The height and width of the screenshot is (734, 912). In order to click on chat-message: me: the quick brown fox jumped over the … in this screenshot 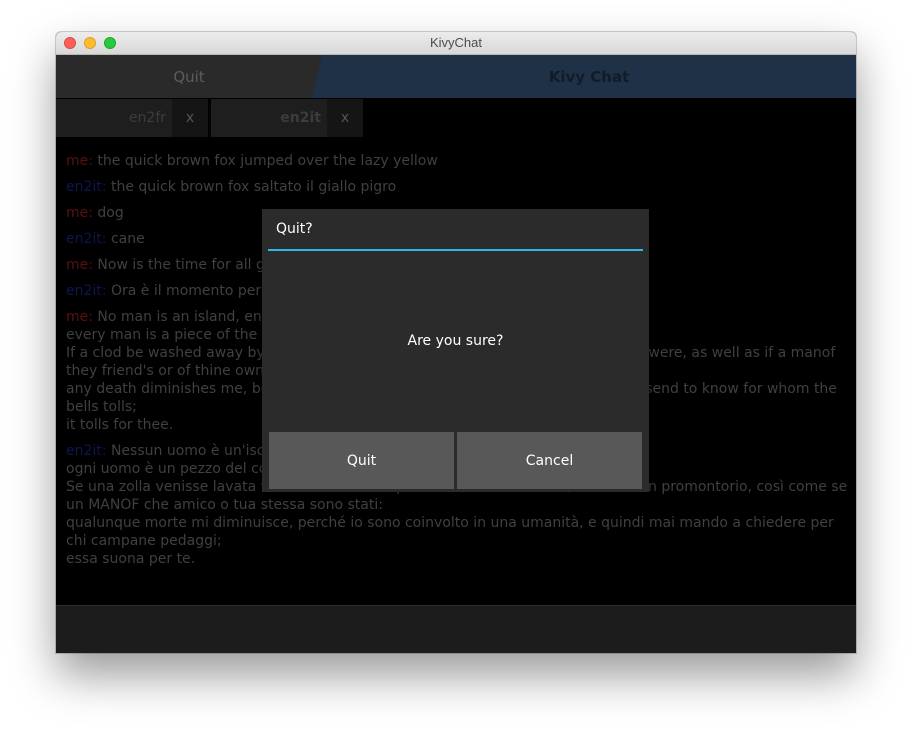, I will do `click(458, 161)`.